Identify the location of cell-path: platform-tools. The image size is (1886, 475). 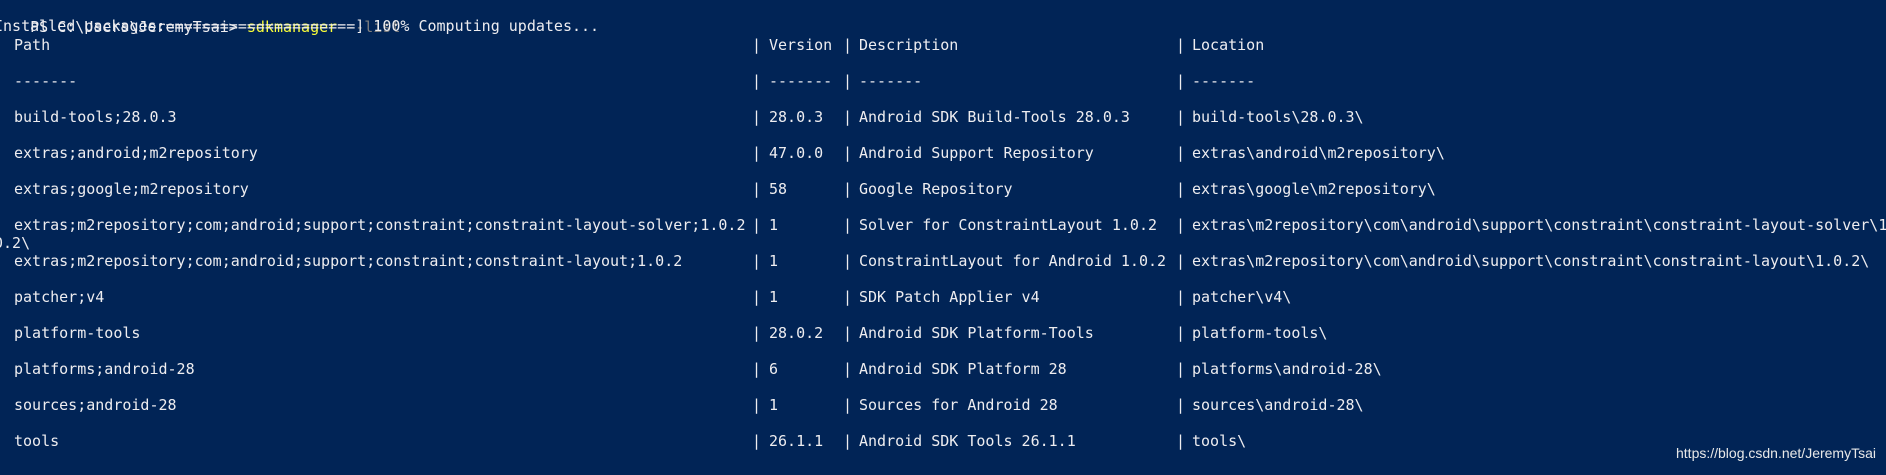
(77, 333).